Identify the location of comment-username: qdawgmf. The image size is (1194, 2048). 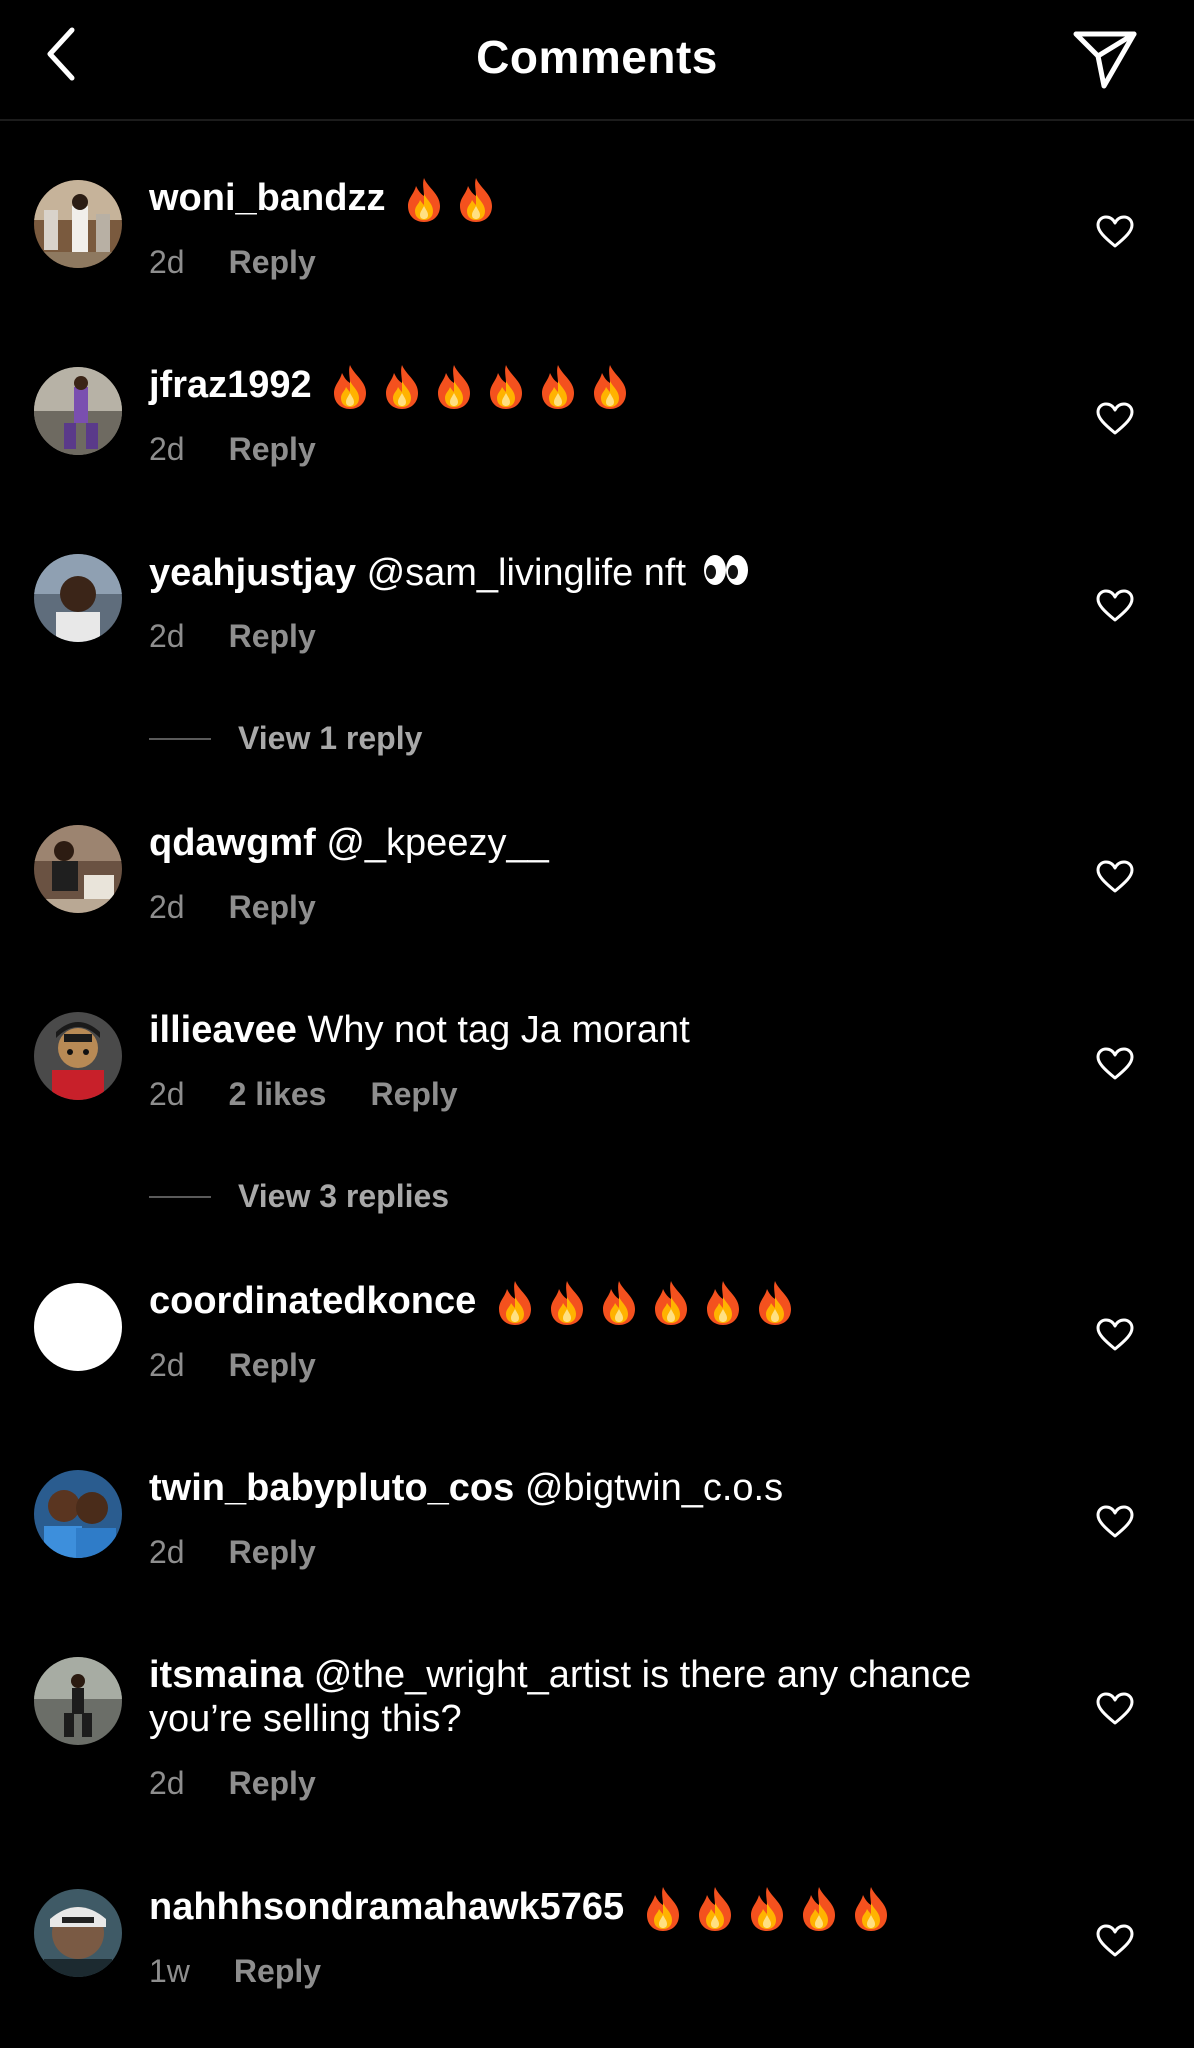
(232, 843).